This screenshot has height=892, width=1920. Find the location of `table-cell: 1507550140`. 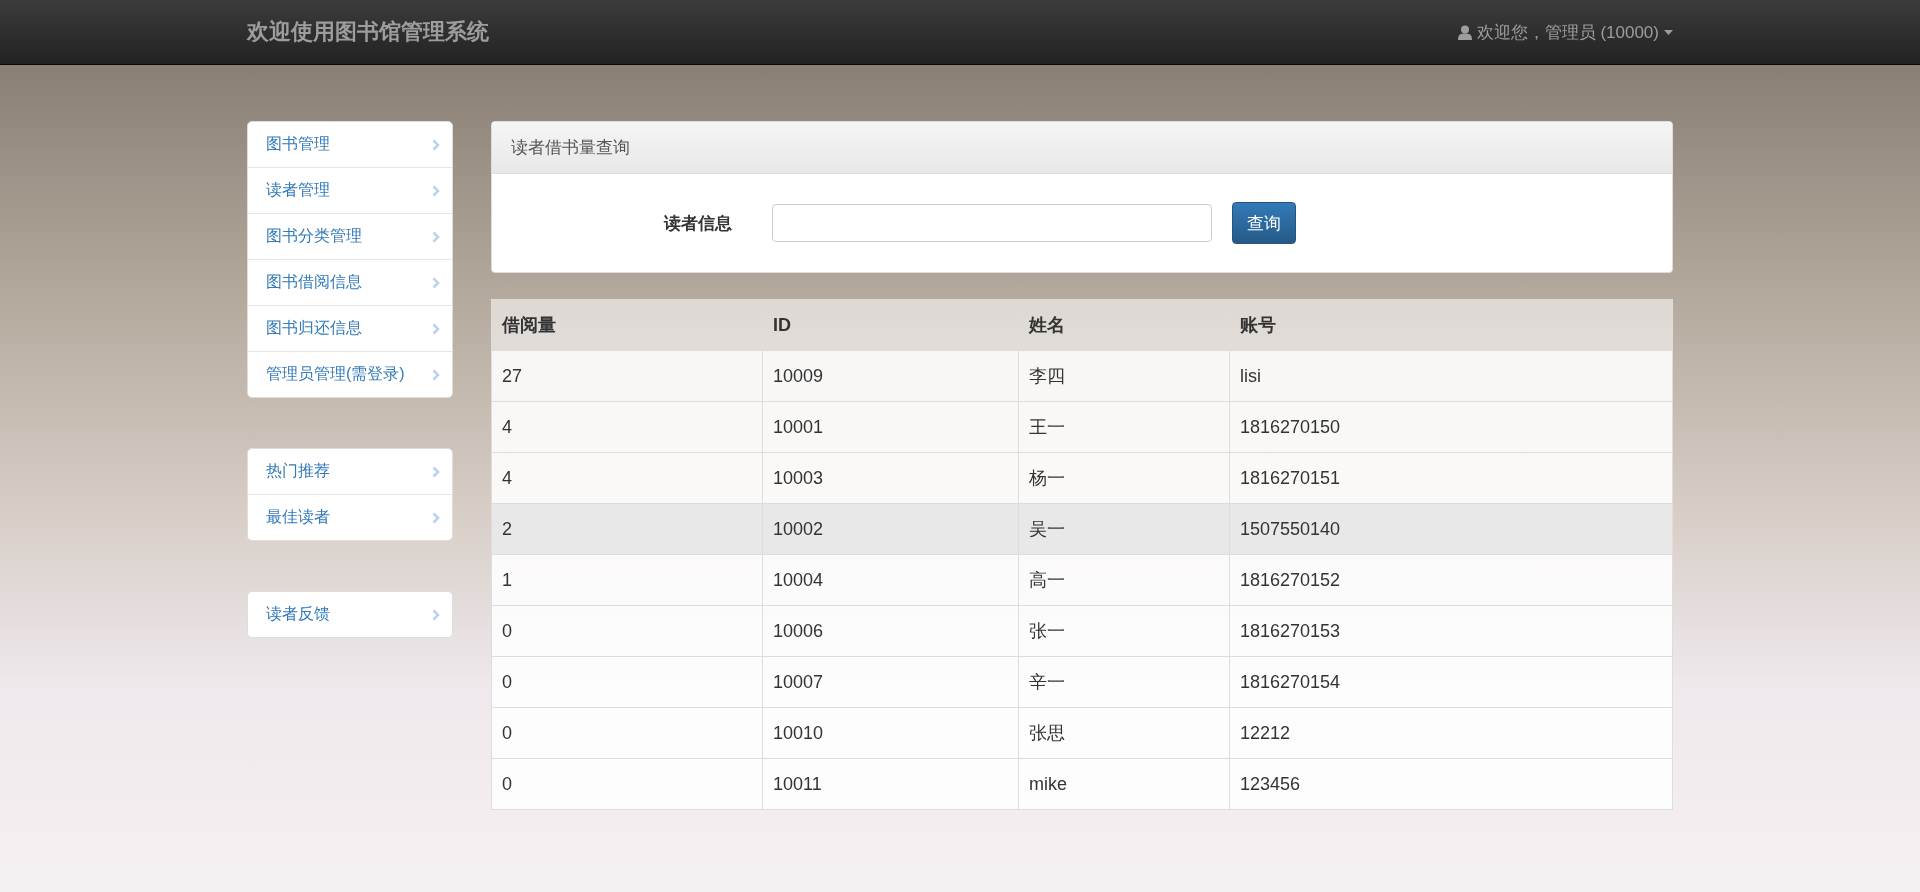

table-cell: 1507550140 is located at coordinates (1451, 529).